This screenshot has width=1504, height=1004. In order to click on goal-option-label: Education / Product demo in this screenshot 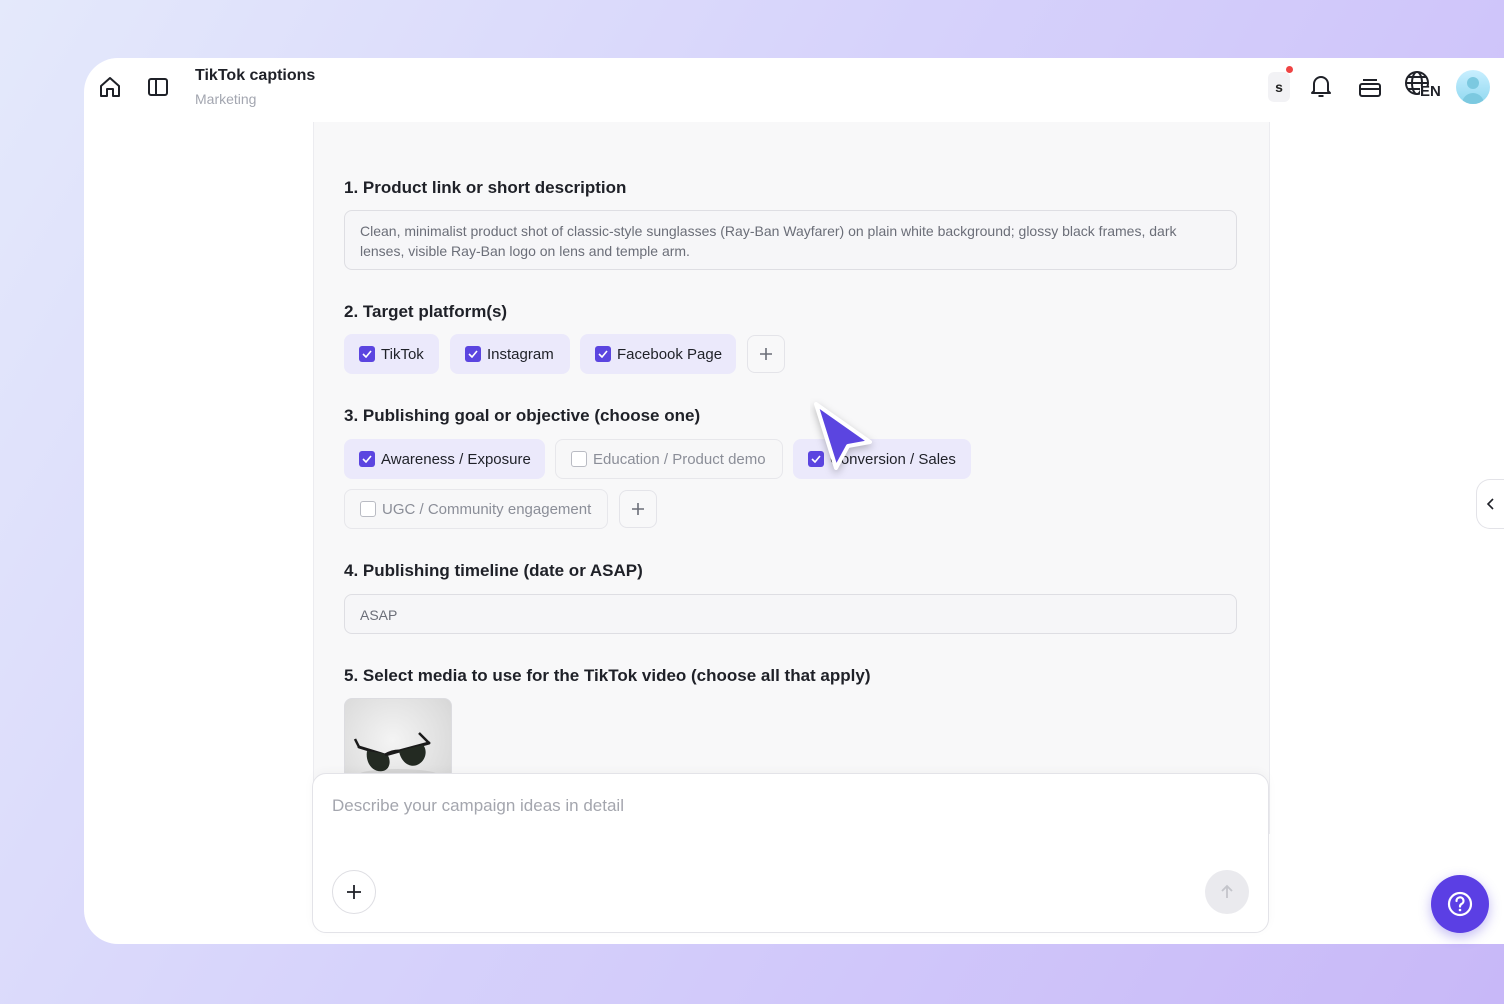, I will do `click(679, 459)`.